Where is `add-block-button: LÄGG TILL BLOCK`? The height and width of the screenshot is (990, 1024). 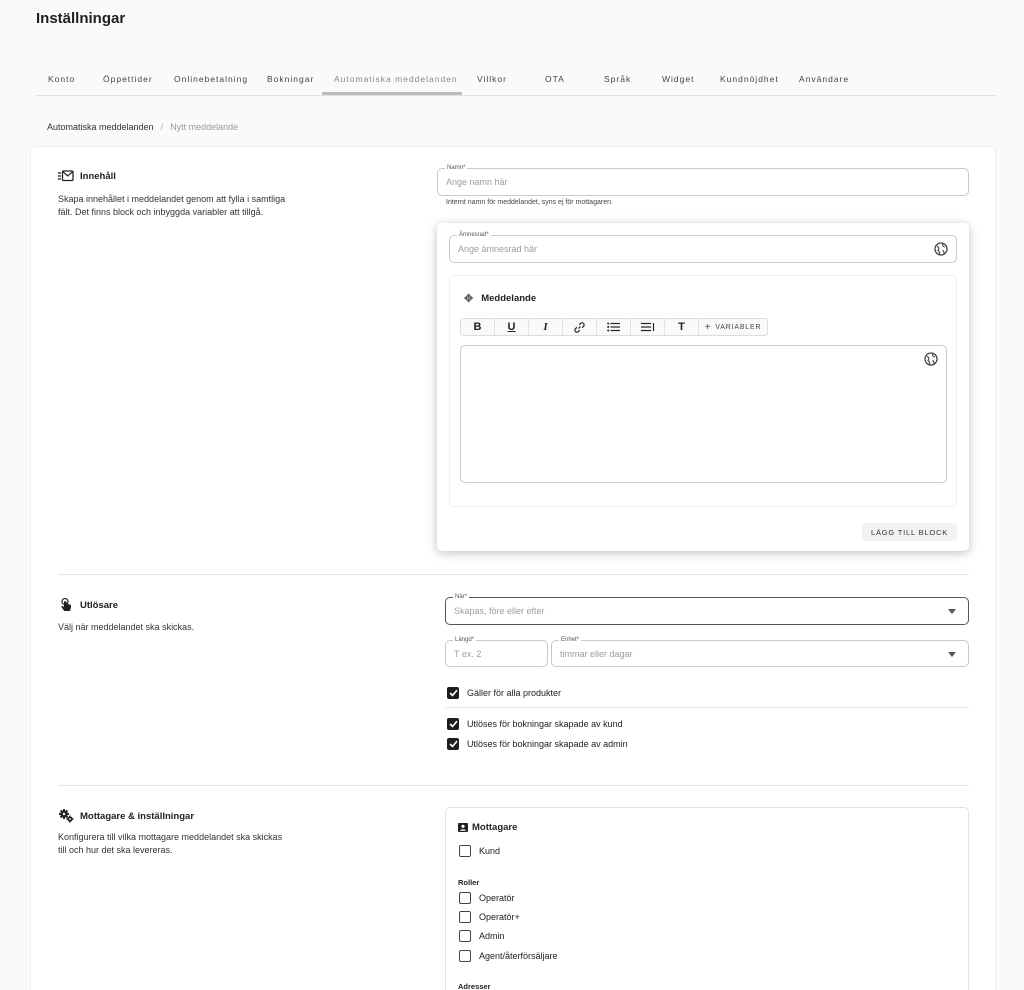 add-block-button: LÄGG TILL BLOCK is located at coordinates (909, 532).